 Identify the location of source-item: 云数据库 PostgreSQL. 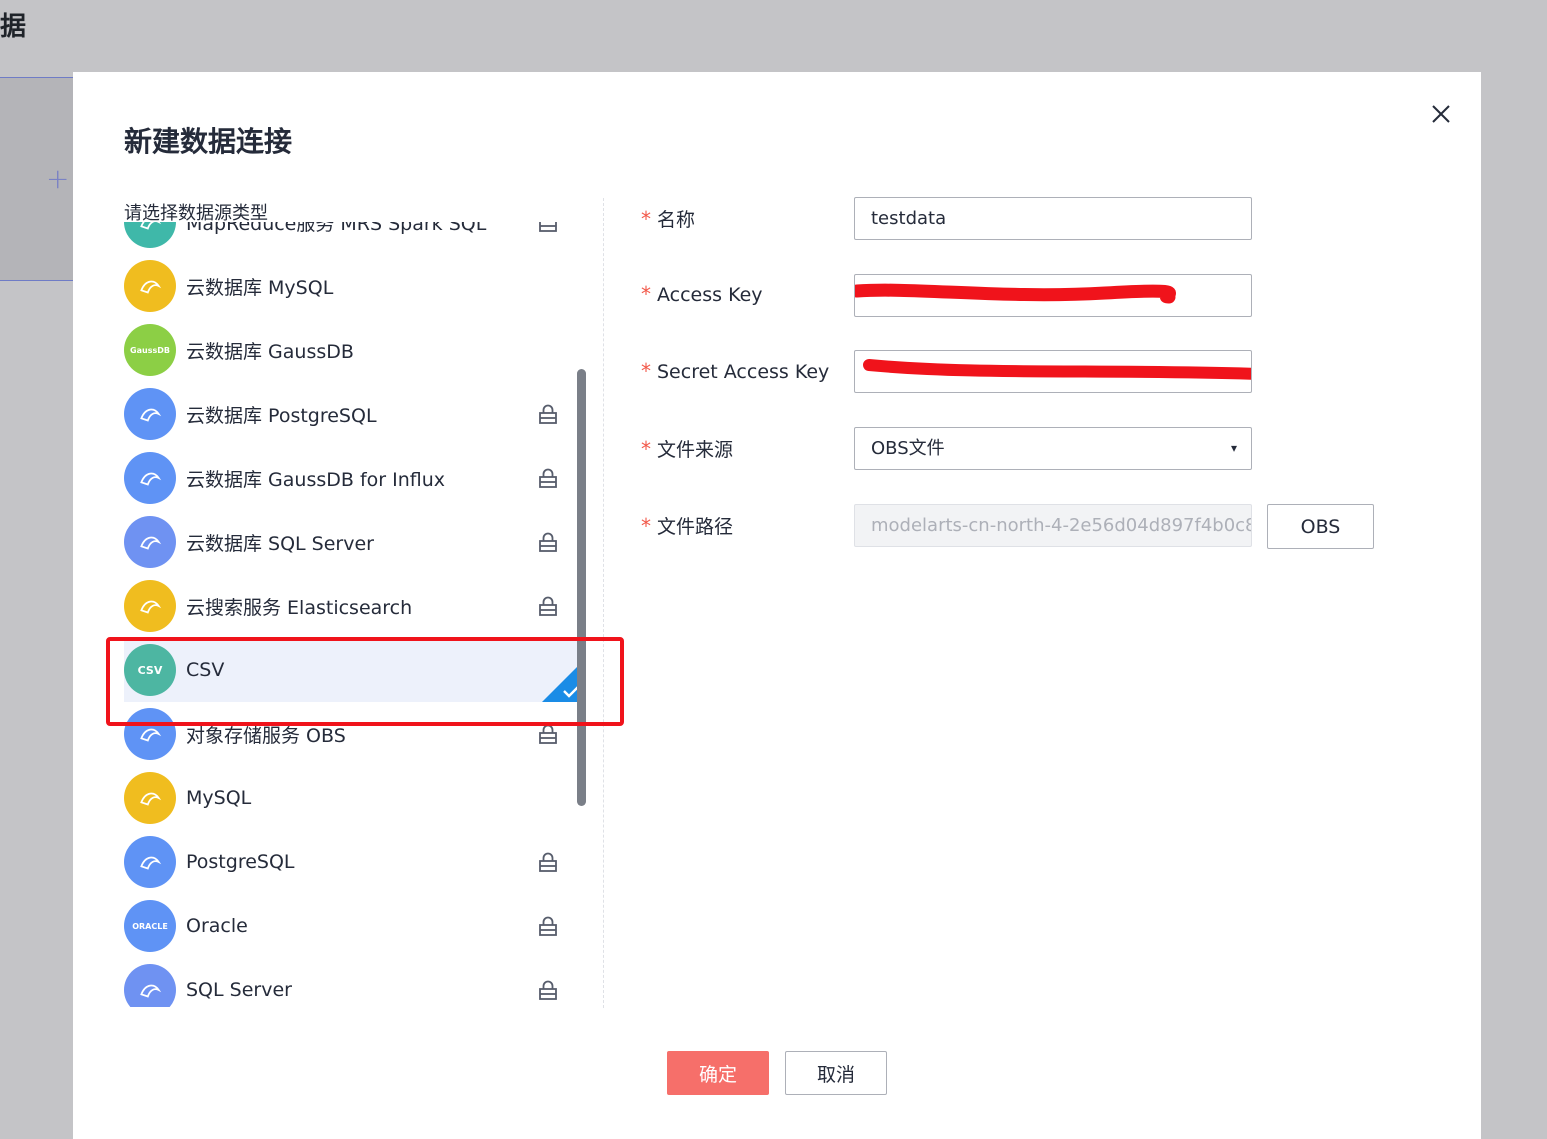
(354, 414).